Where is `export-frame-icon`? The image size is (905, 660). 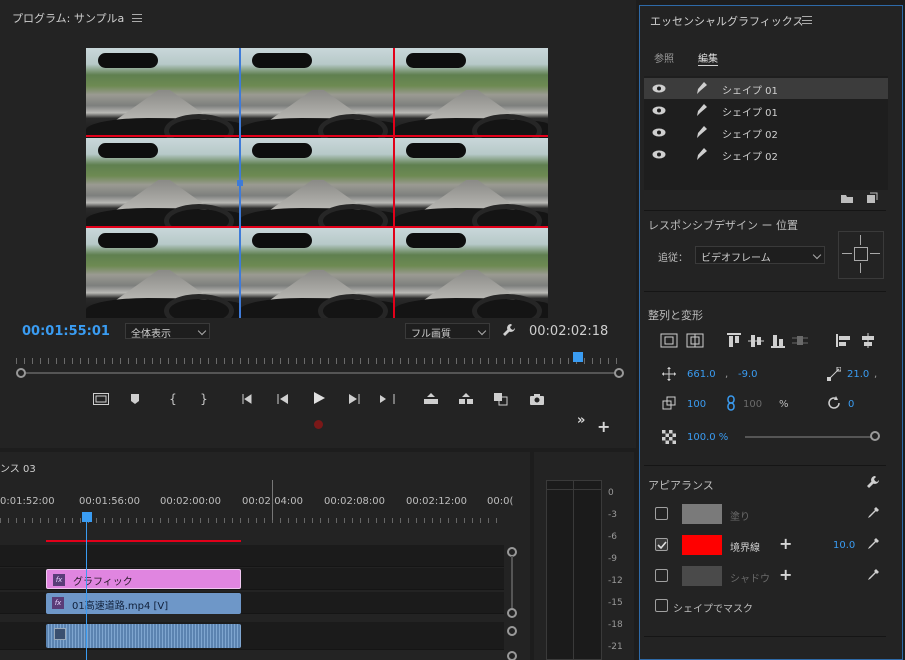 export-frame-icon is located at coordinates (537, 399).